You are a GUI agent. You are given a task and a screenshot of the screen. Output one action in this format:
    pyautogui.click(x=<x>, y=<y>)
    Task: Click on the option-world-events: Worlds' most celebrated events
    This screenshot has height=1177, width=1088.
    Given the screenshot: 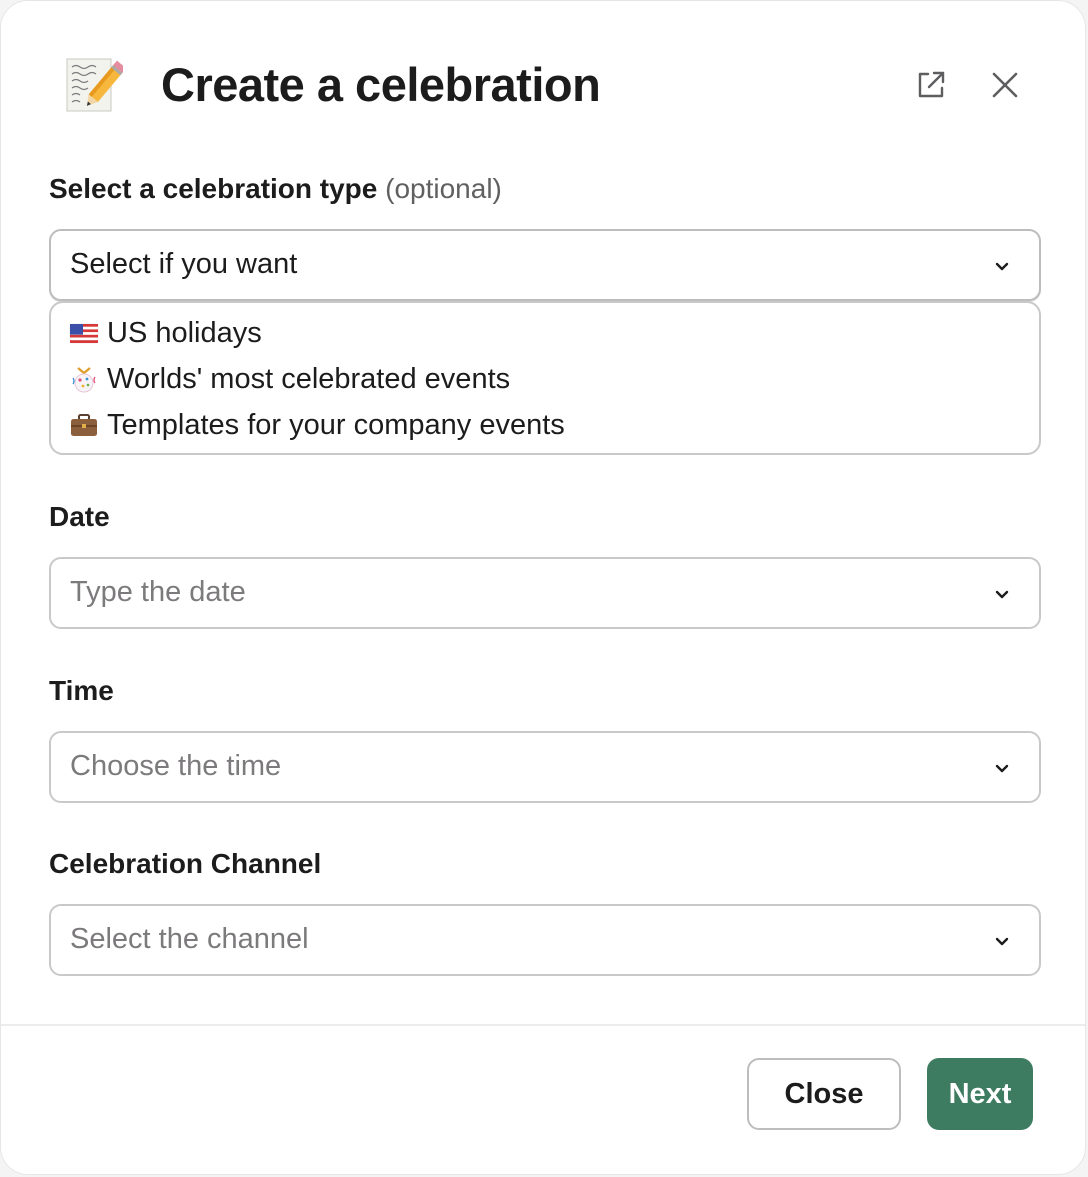 What is the action you would take?
    pyautogui.click(x=289, y=379)
    